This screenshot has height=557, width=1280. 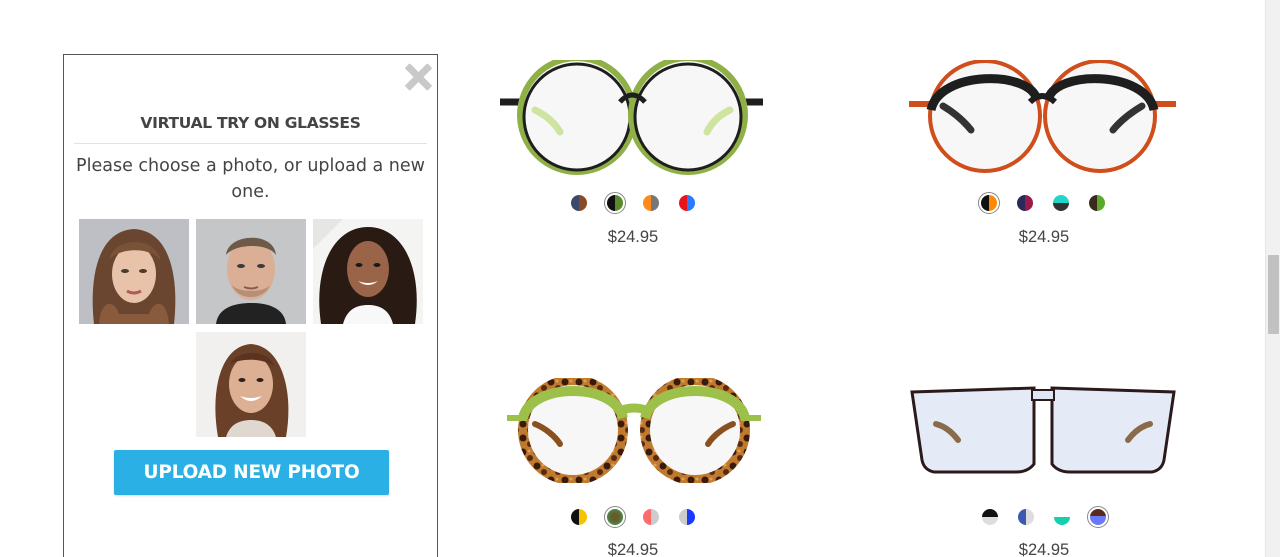 What do you see at coordinates (634, 430) in the screenshot?
I see `product-image-round-tortoise-green` at bounding box center [634, 430].